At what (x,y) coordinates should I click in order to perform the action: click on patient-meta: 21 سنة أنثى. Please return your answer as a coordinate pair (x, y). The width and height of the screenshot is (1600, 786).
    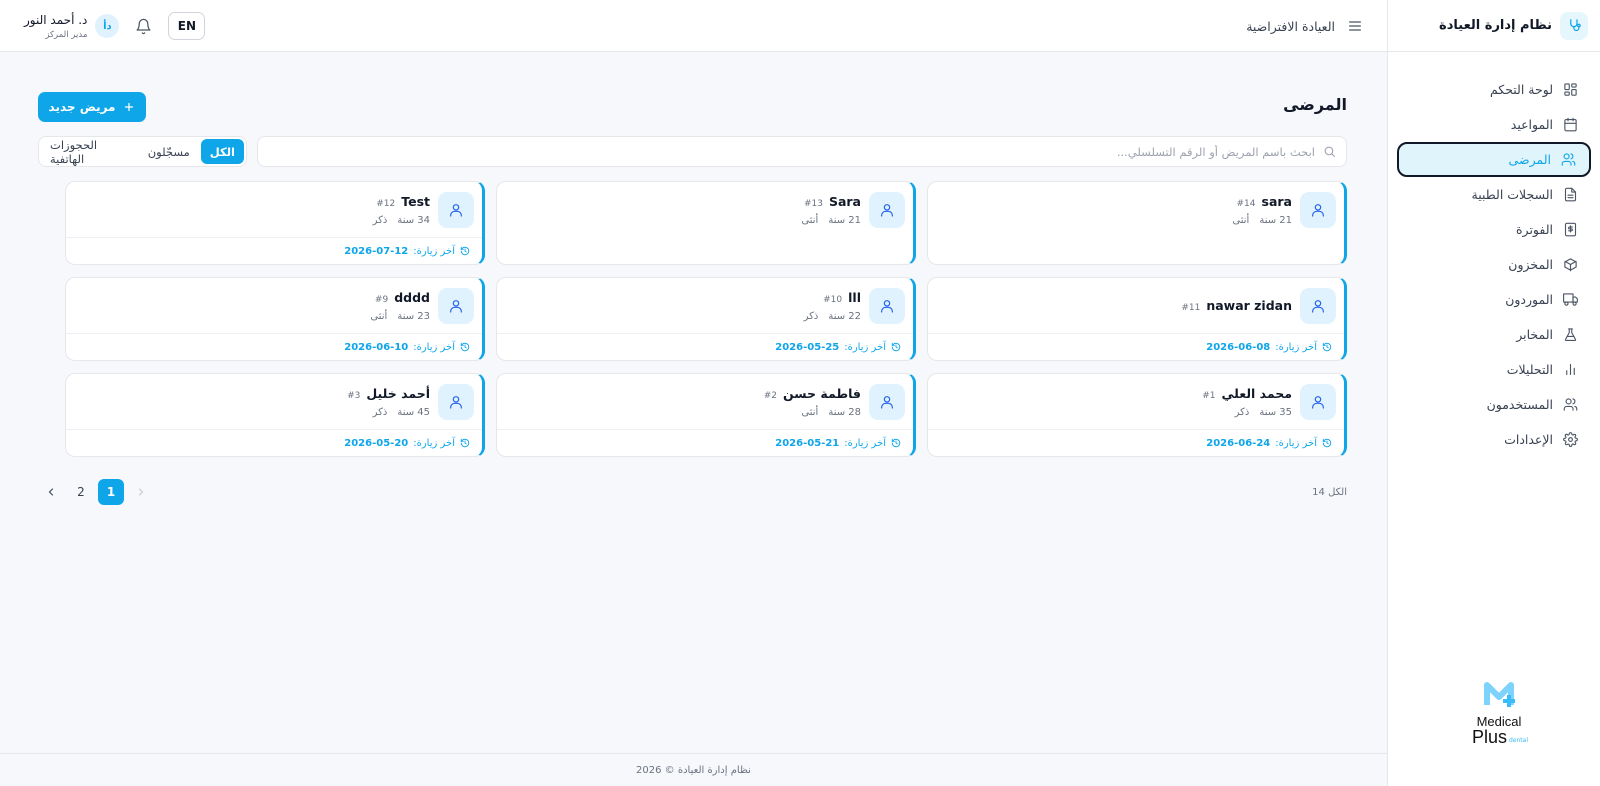
    Looking at the image, I should click on (831, 220).